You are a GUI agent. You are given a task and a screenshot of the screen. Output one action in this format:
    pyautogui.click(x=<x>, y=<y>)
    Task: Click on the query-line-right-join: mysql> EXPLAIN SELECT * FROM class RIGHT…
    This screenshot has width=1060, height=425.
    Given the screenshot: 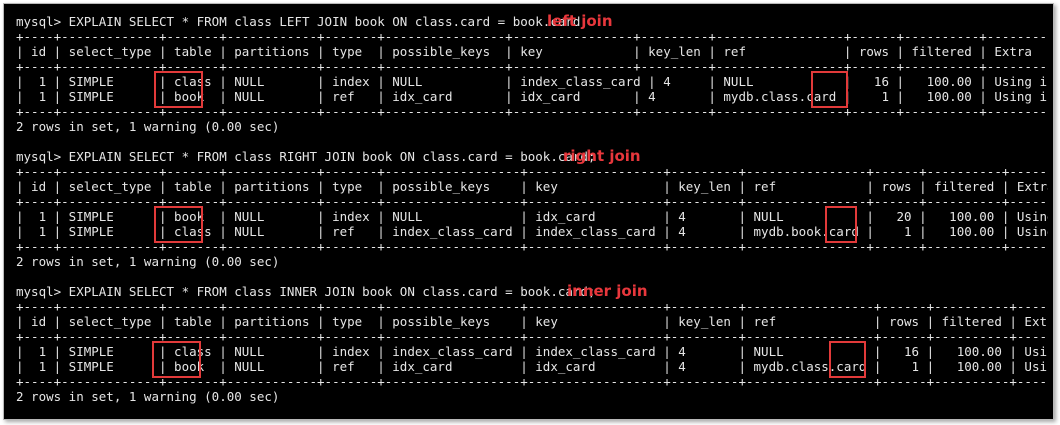 What is the action you would take?
    pyautogui.click(x=306, y=156)
    